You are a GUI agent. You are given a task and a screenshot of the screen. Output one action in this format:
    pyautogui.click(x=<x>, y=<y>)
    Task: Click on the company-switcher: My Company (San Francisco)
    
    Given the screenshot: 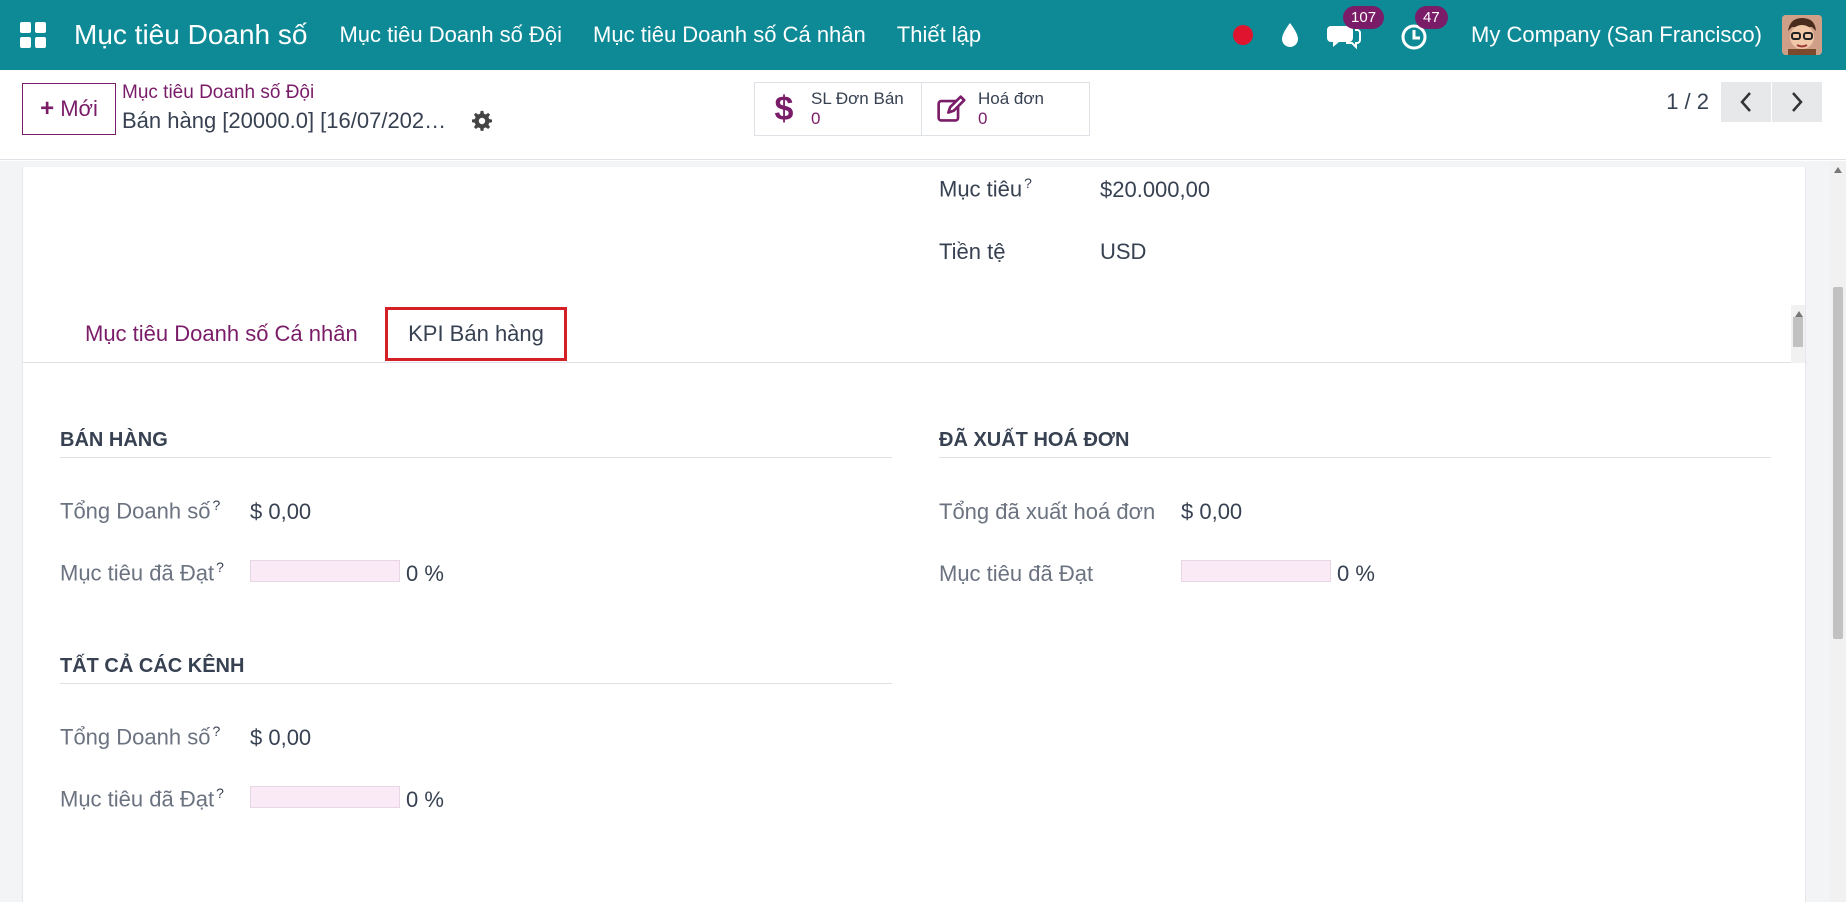 What is the action you would take?
    pyautogui.click(x=1616, y=35)
    